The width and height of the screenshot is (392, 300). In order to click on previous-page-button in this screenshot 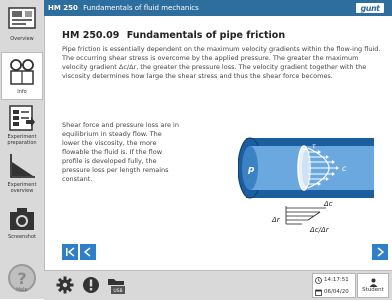, I will do `click(88, 252)`.